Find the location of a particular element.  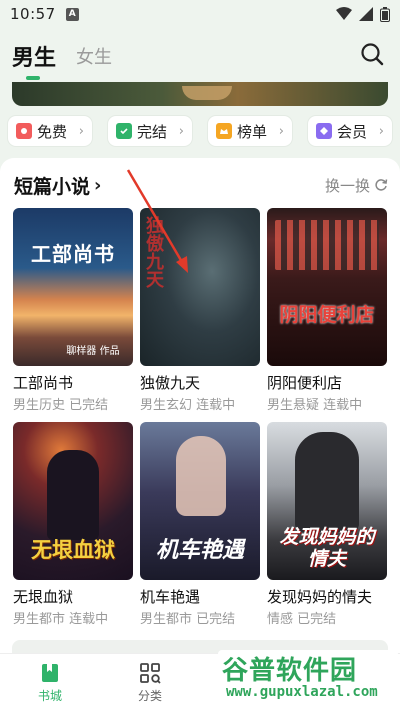

chip-free: 免费 › is located at coordinates (50, 131).